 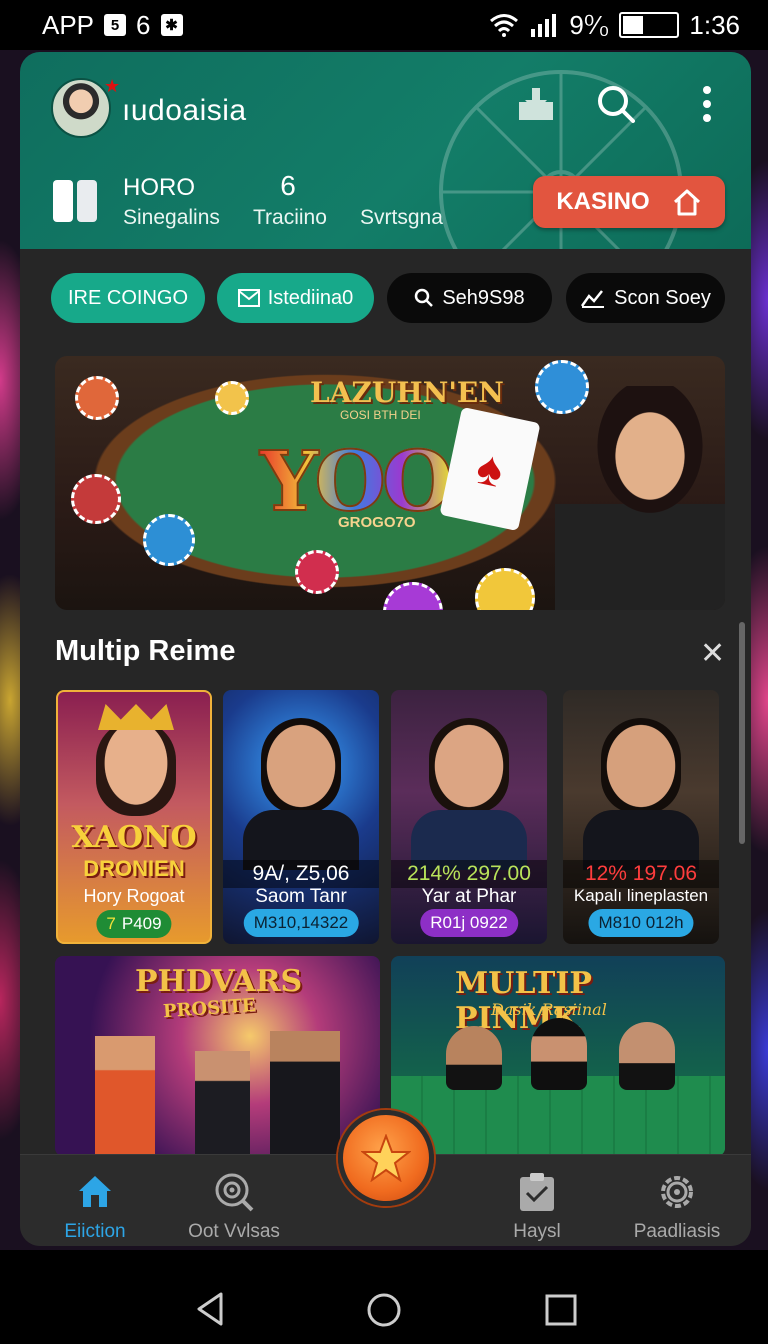 I want to click on status-right: 9⁰⁄₀ 1:36, so click(x=614, y=25).